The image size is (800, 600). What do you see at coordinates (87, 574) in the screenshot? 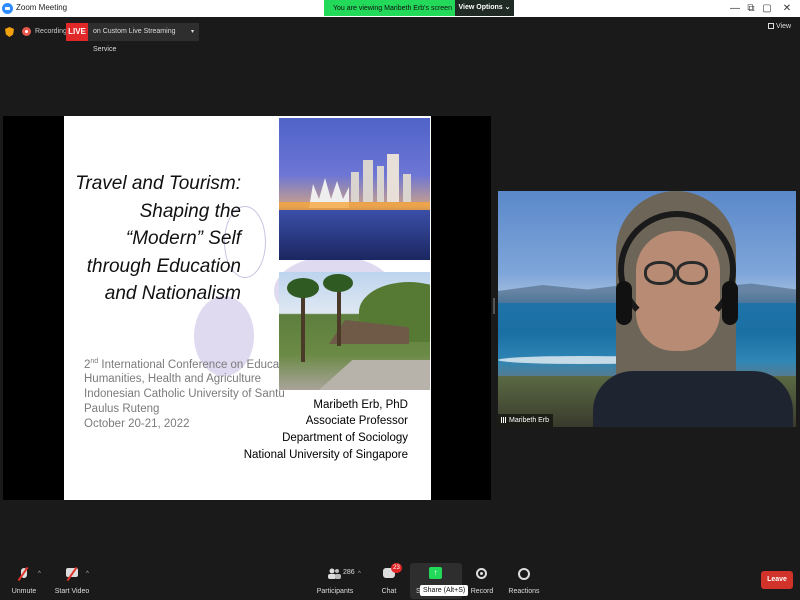
I see `video-options-caret: ^` at bounding box center [87, 574].